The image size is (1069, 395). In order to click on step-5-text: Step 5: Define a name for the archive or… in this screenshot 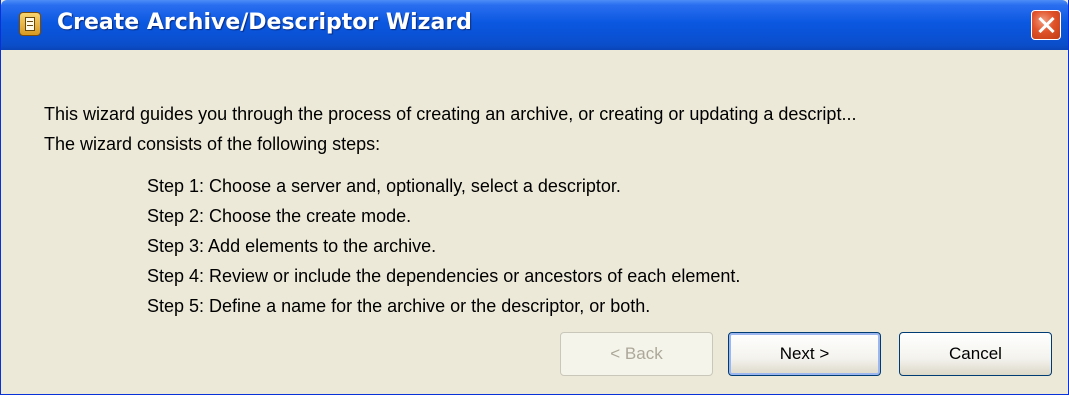, I will do `click(399, 306)`.